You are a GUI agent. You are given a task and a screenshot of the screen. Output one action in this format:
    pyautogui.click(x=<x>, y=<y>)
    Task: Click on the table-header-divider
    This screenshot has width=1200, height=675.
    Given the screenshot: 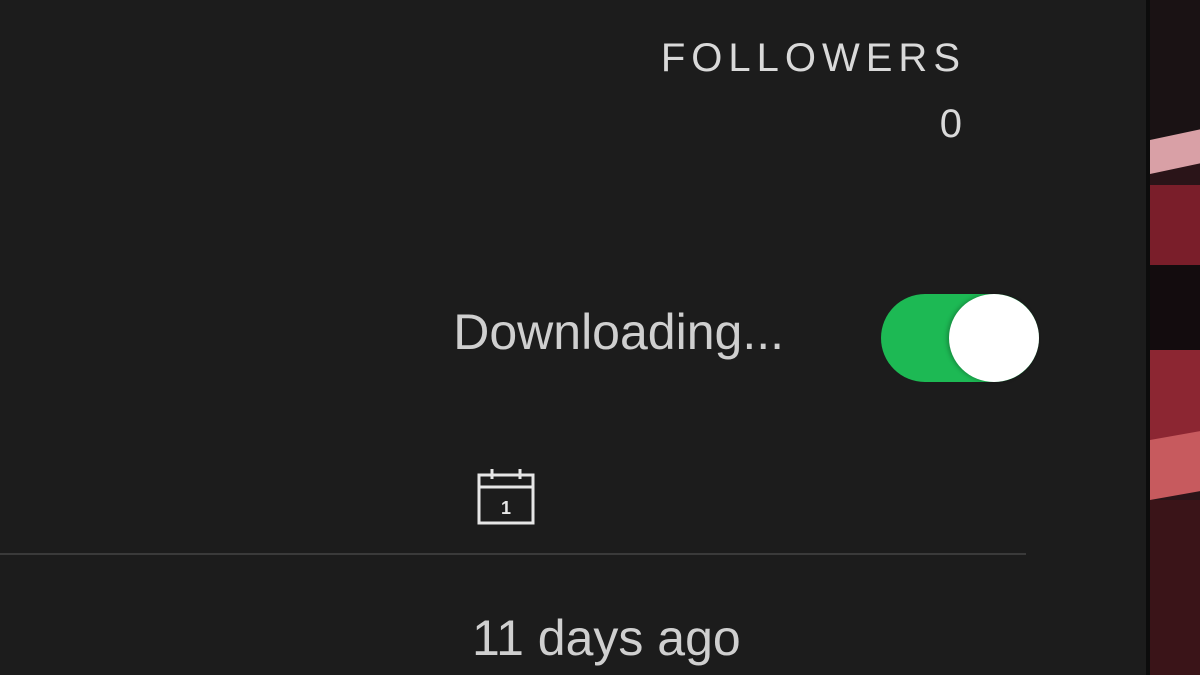 What is the action you would take?
    pyautogui.click(x=513, y=554)
    